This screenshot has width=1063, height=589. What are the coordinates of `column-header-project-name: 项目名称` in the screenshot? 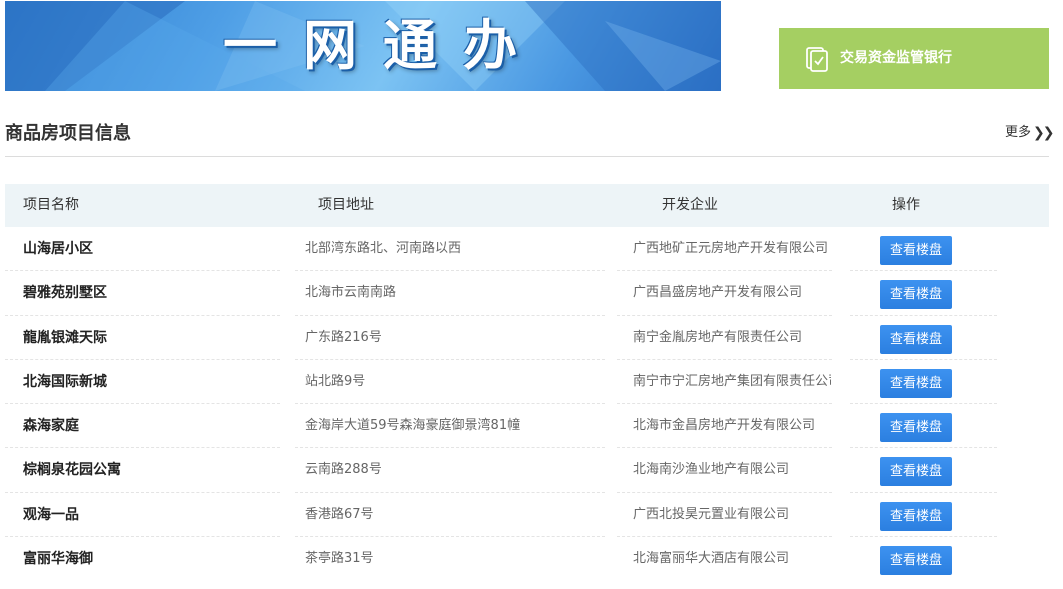 It's located at (51, 205).